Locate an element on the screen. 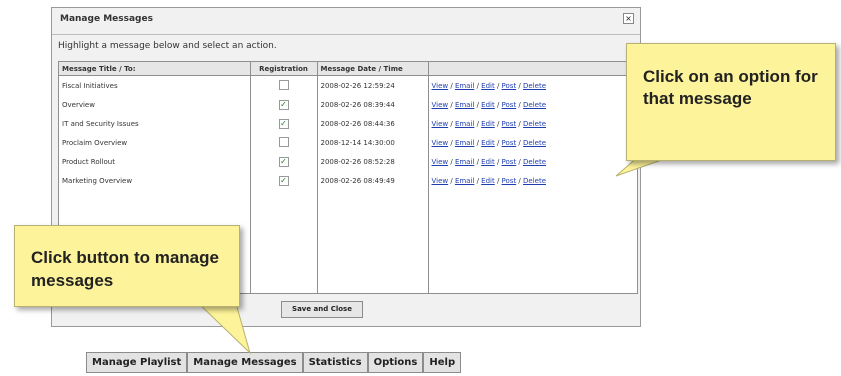  help-button: Help is located at coordinates (442, 362).